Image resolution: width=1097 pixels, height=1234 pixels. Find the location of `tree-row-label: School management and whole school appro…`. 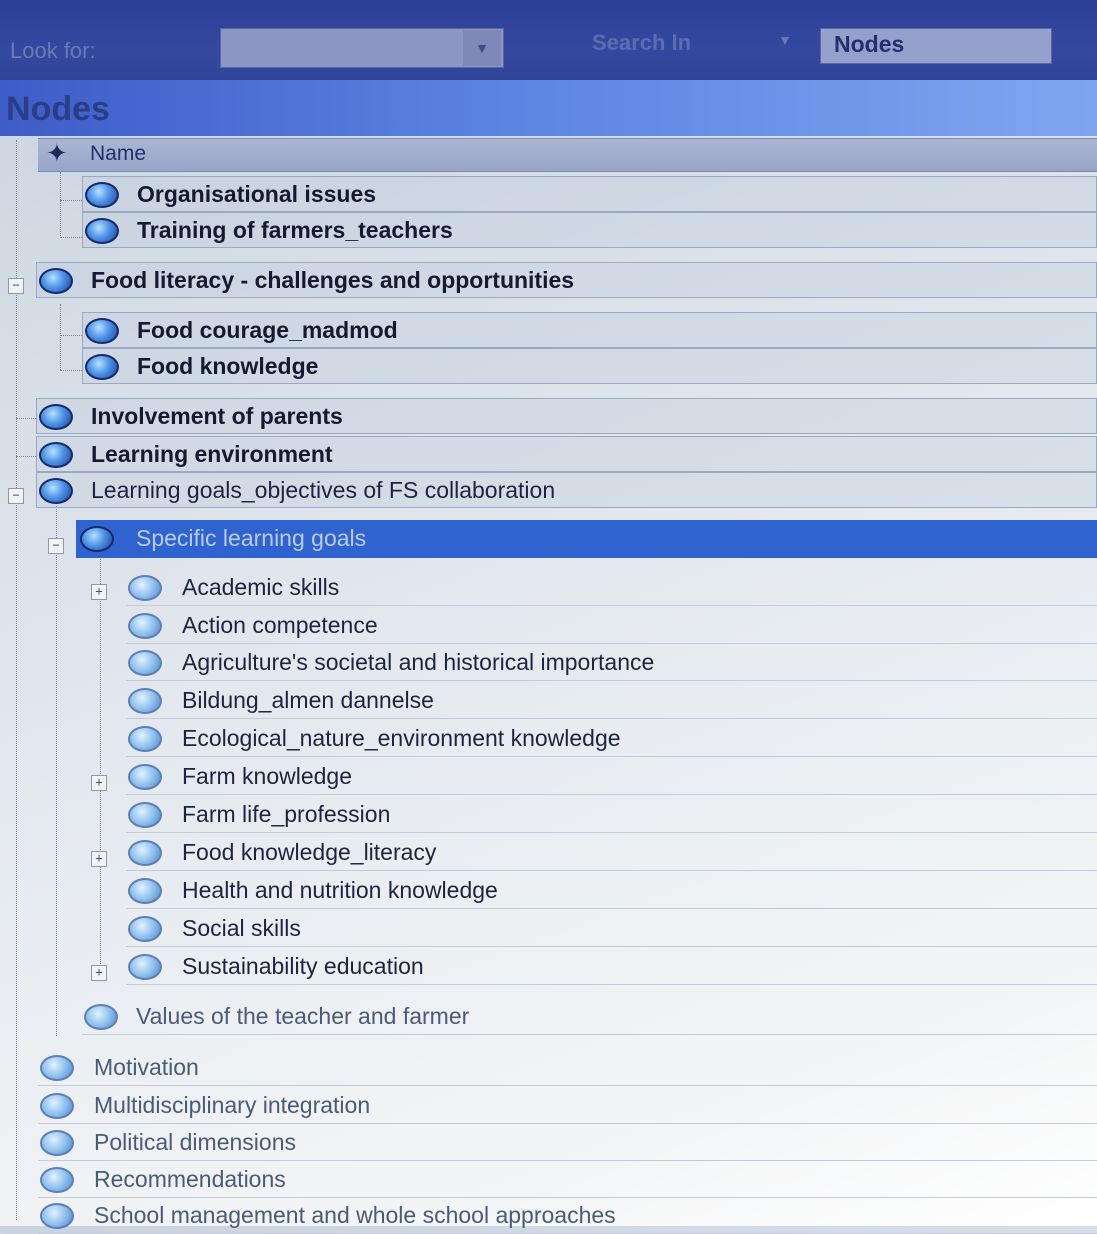

tree-row-label: School management and whole school appro… is located at coordinates (355, 1215).